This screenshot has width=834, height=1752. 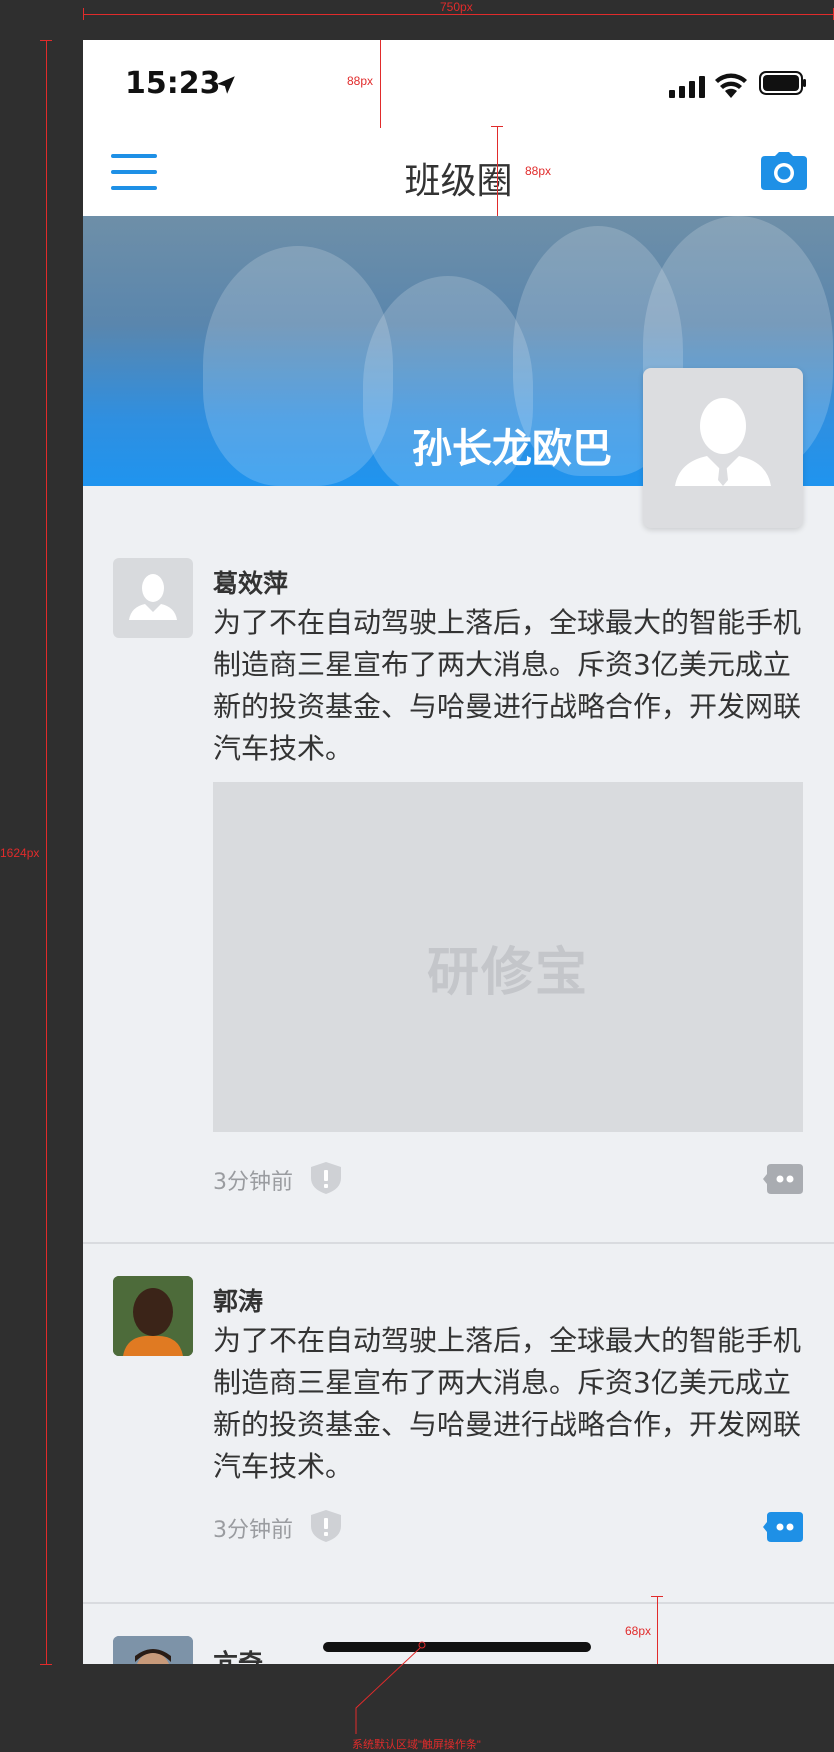 What do you see at coordinates (507, 973) in the screenshot?
I see `image-watermark: 研修宝` at bounding box center [507, 973].